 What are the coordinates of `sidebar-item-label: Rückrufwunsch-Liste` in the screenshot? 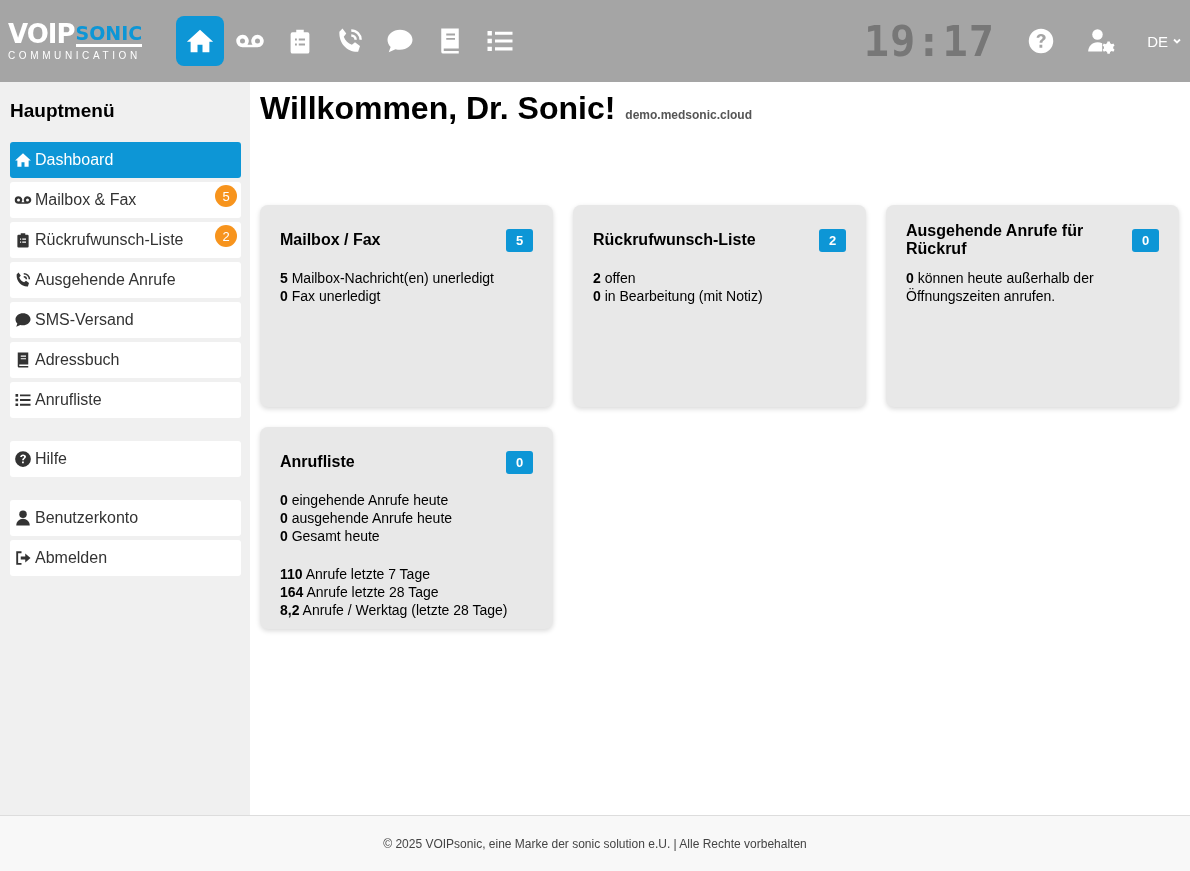 It's located at (109, 240).